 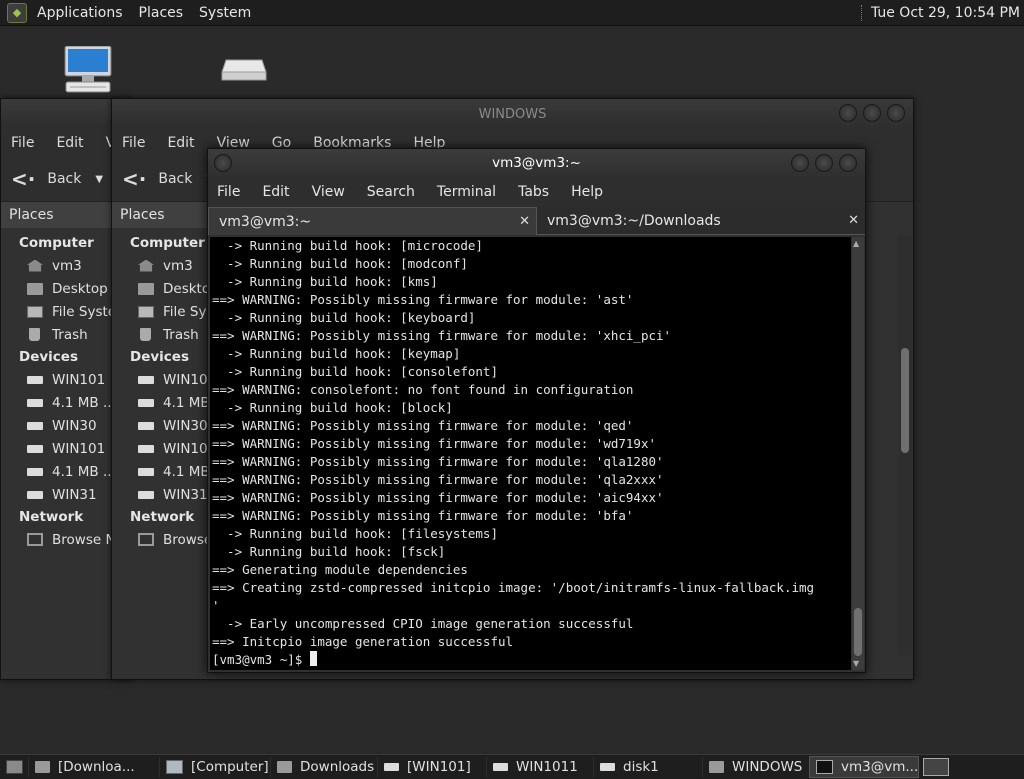 I want to click on show-desktop-button, so click(x=14, y=767).